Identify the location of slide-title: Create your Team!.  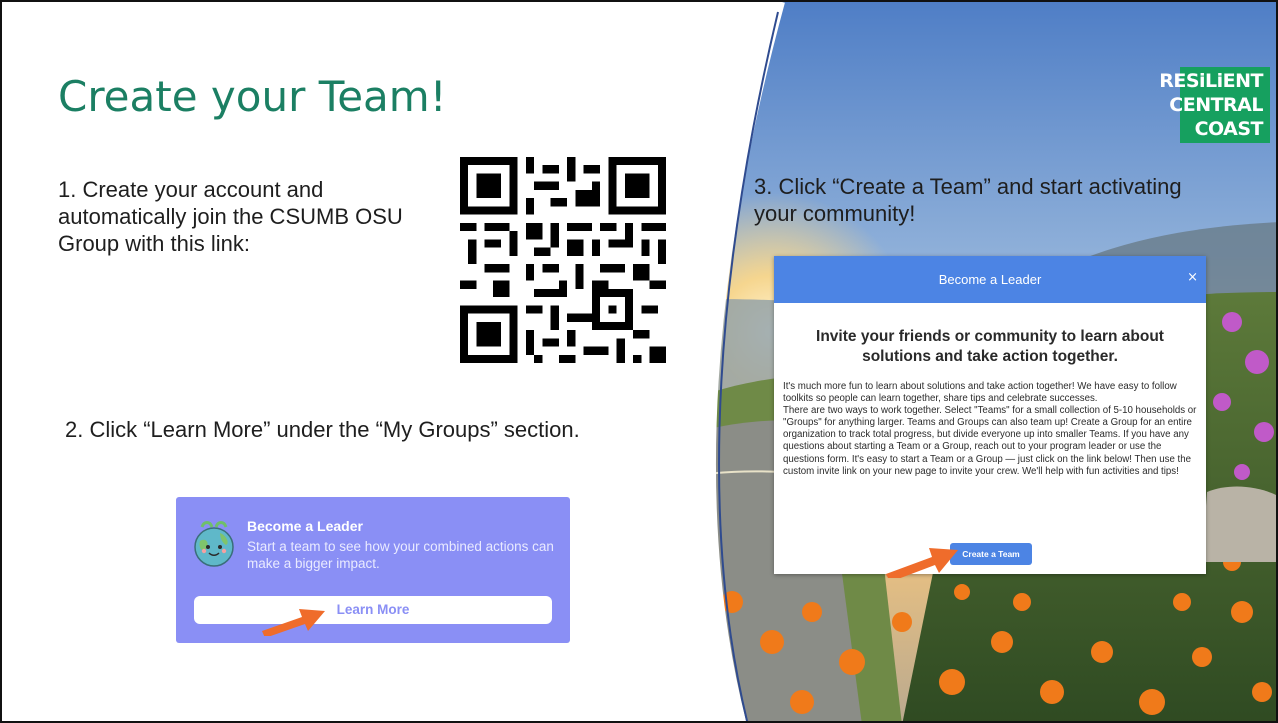
(252, 96).